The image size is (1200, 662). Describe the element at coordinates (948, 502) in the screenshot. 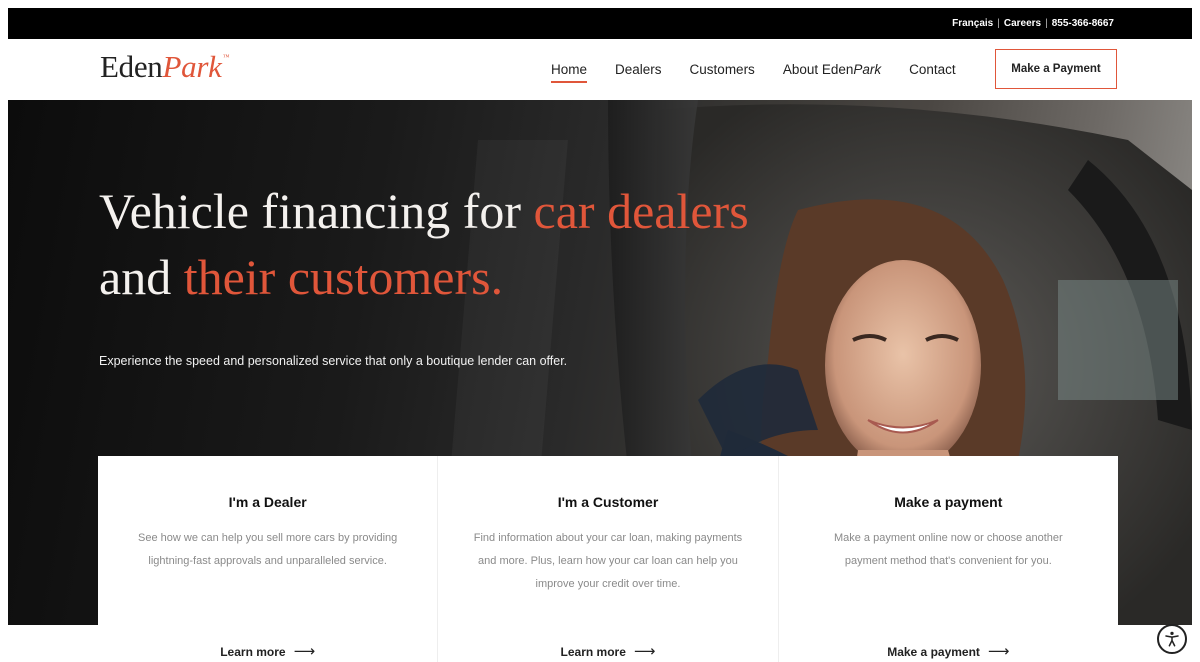

I see `card-title: Make a payment` at that location.